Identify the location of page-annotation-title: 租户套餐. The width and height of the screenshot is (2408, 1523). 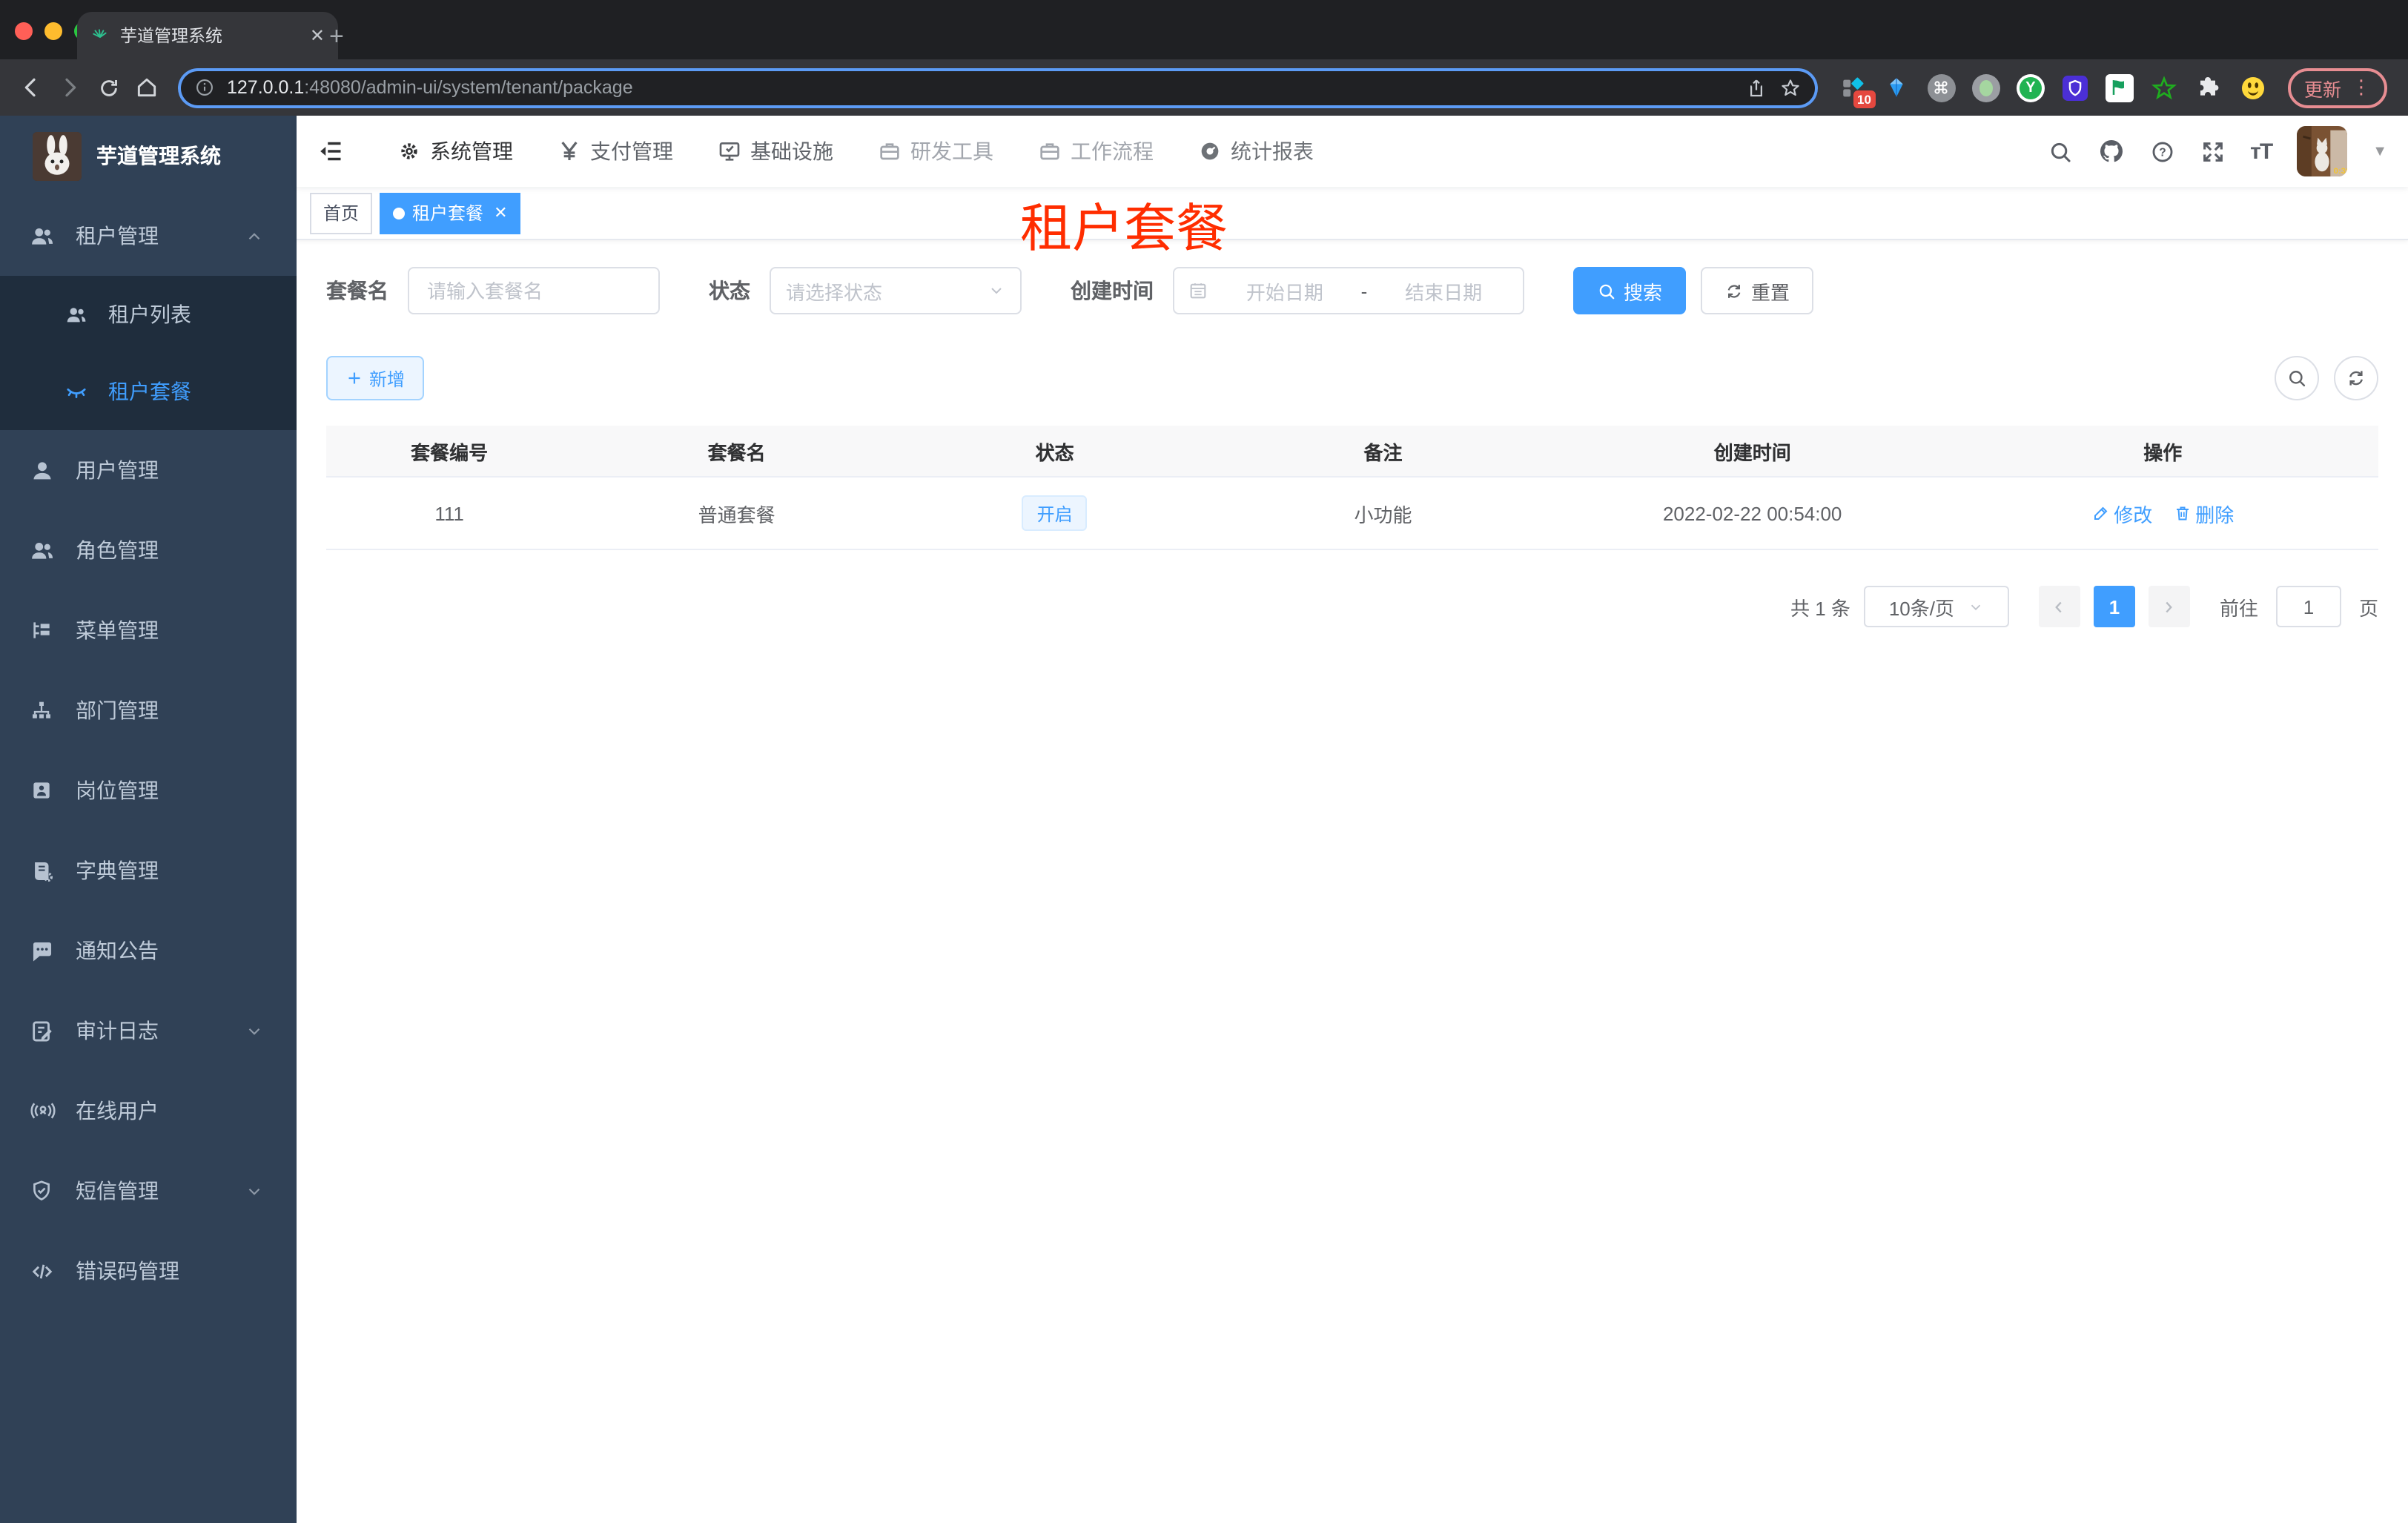
(1124, 229).